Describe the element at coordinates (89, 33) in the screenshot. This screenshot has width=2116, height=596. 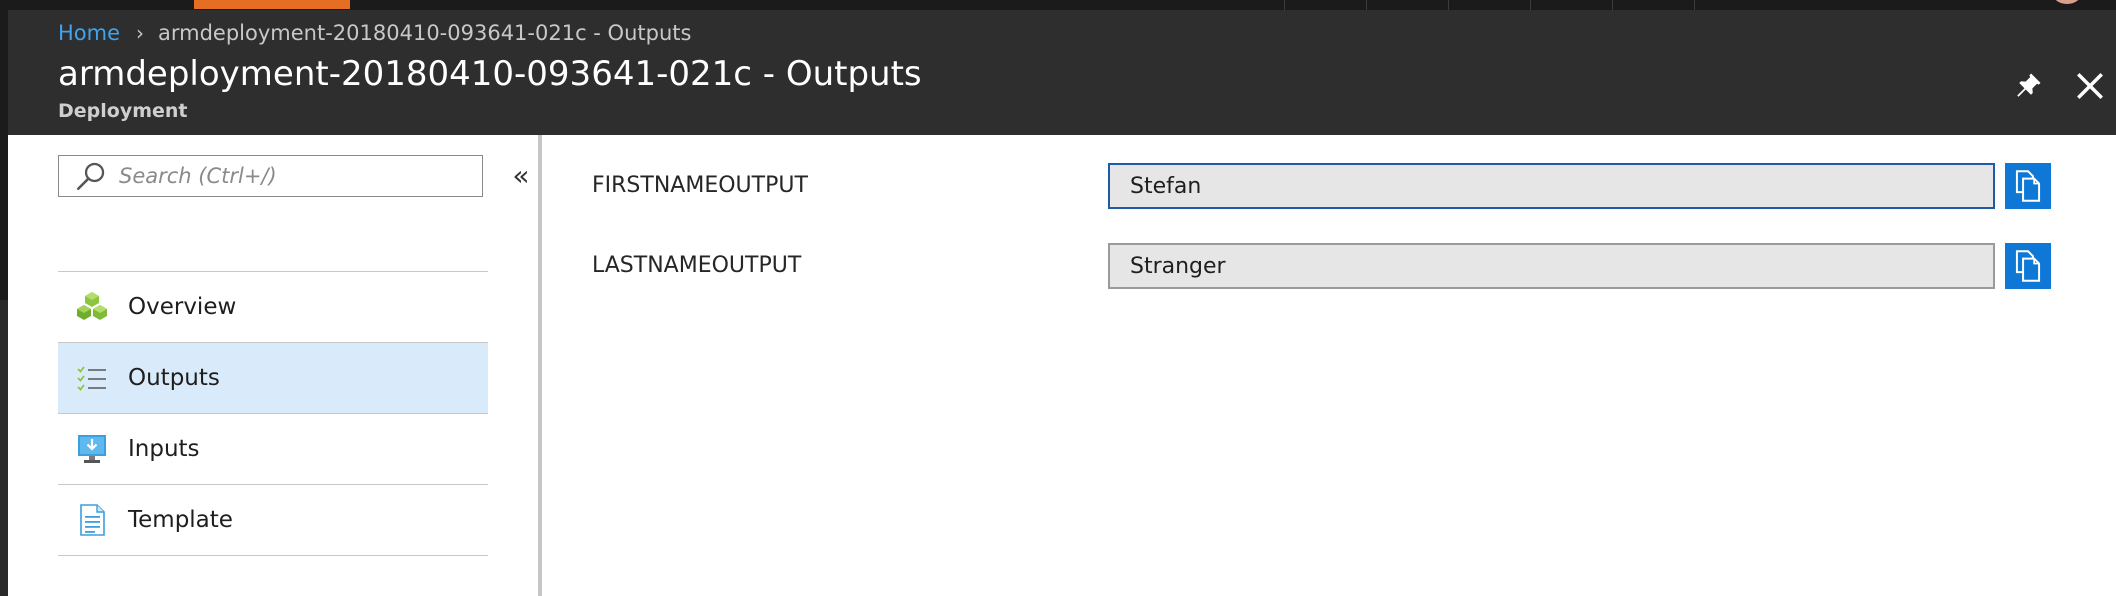
I see `breadcrumb-home-link: Home` at that location.